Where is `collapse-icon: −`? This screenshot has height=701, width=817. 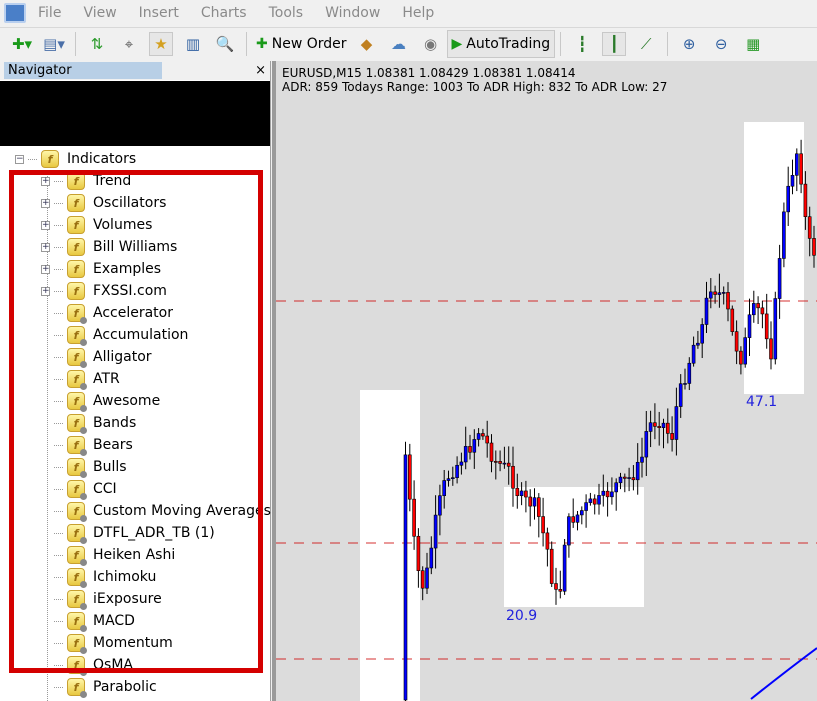
collapse-icon: − is located at coordinates (19, 159).